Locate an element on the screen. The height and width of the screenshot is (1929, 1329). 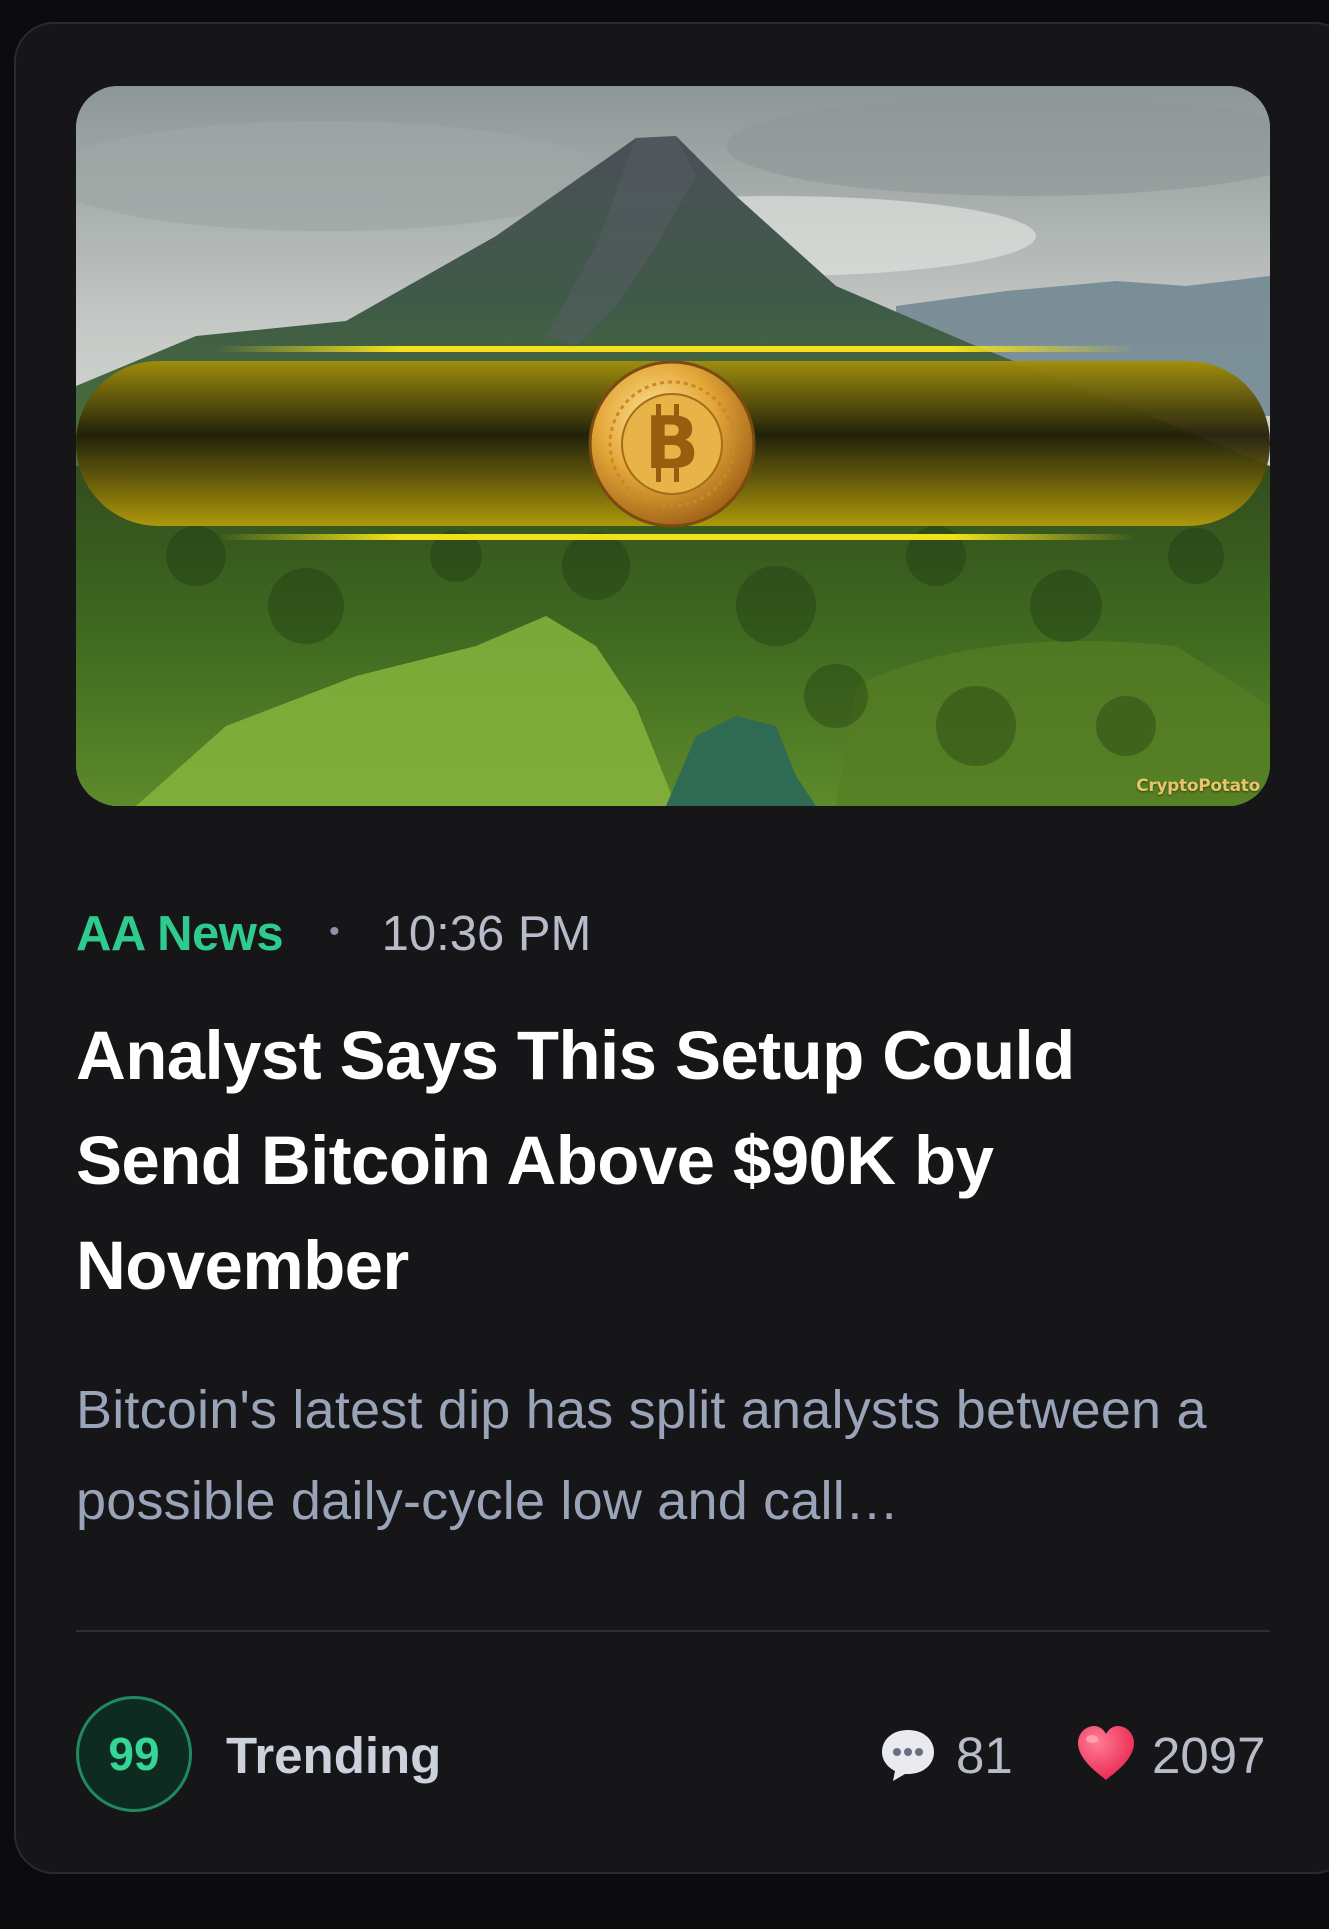
article-footer: 99 Trending 81 2097 is located at coordinates (673, 1756).